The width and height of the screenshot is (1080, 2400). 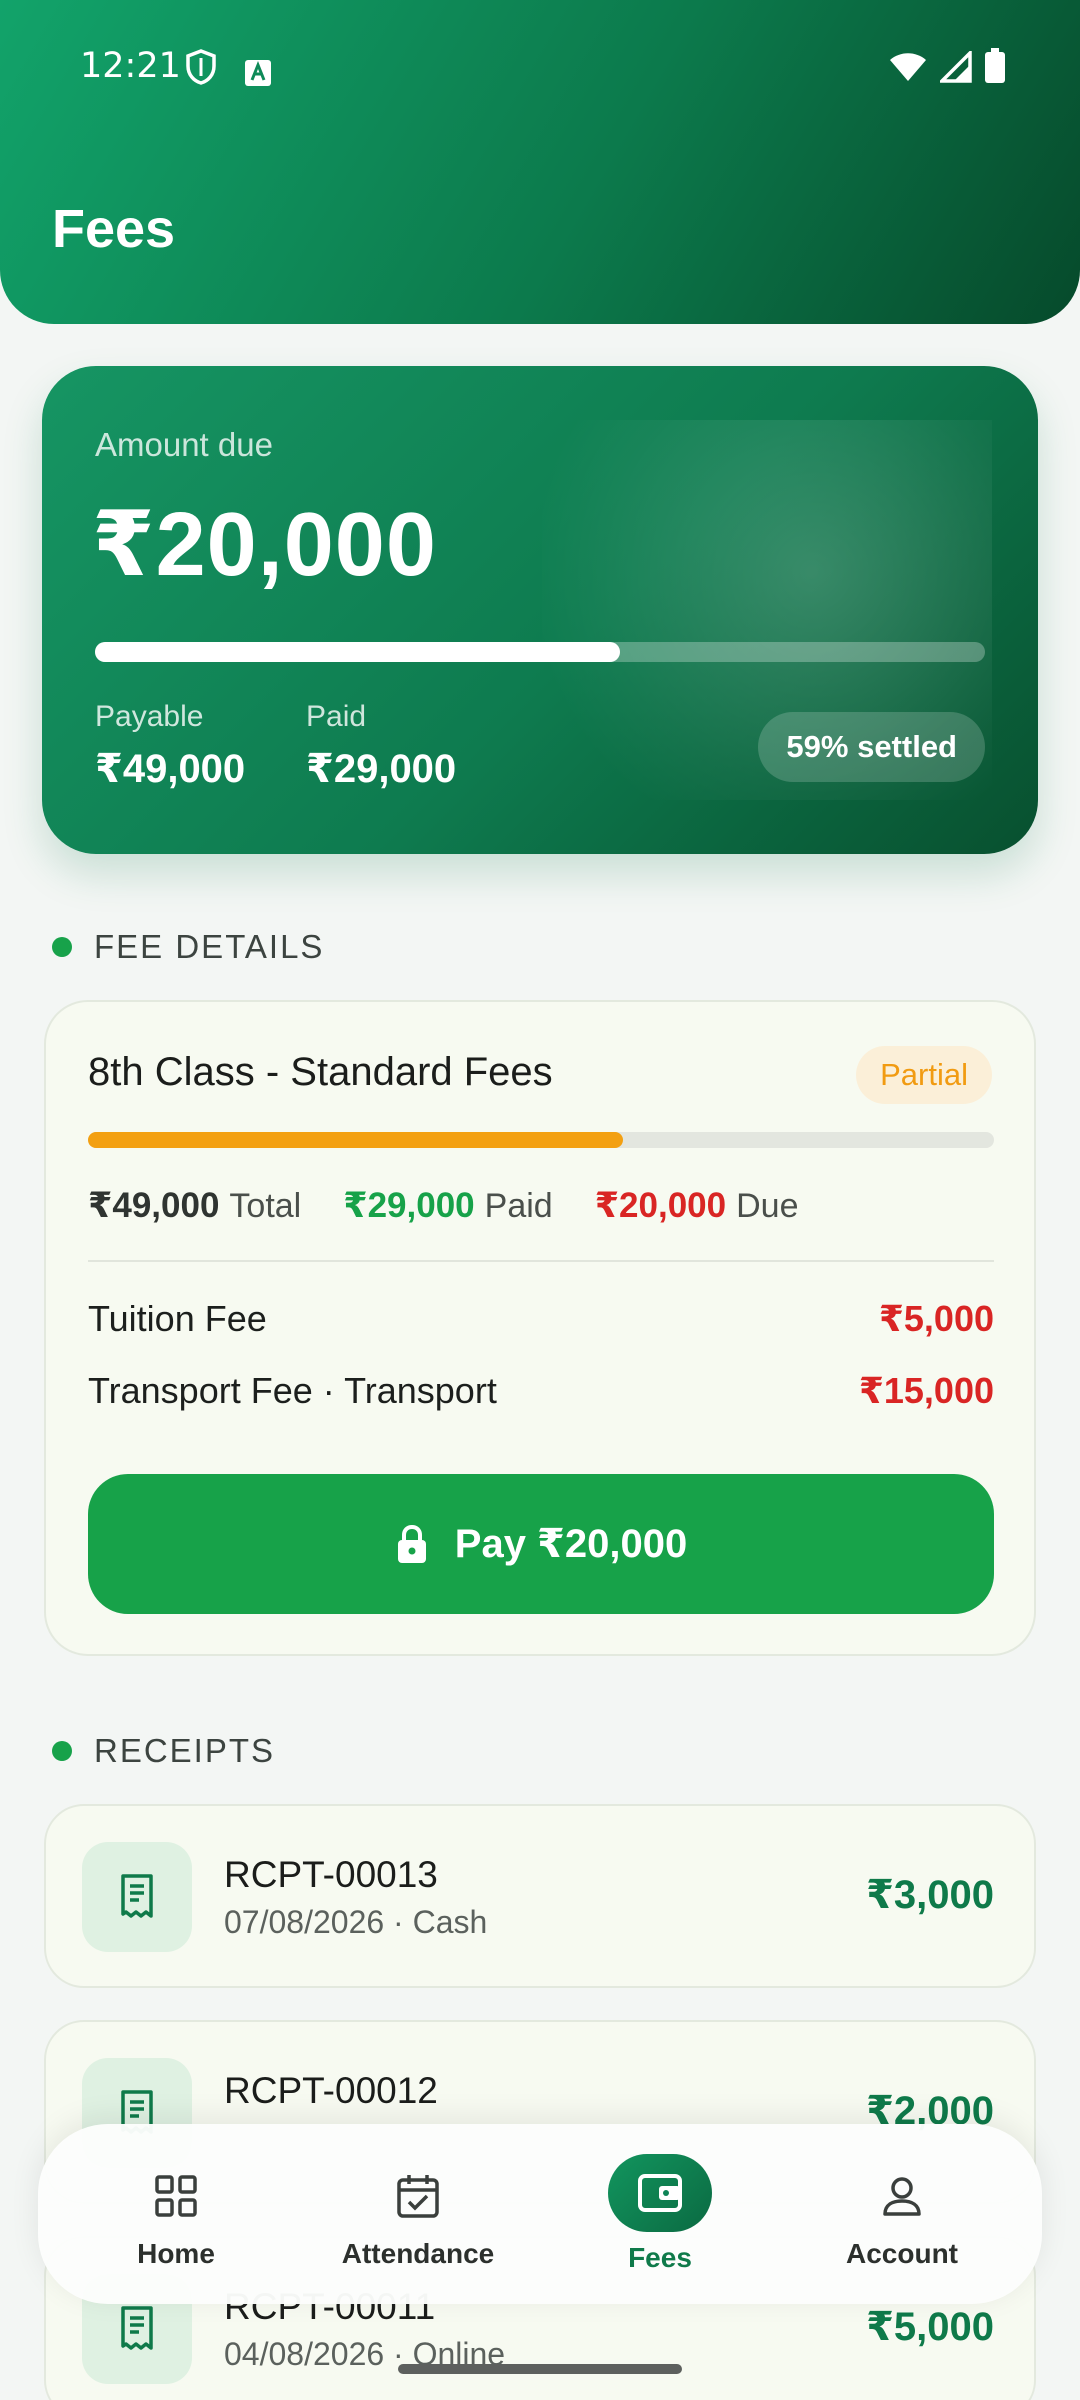 I want to click on receipt-number: RCPT-00013, so click(x=331, y=1874).